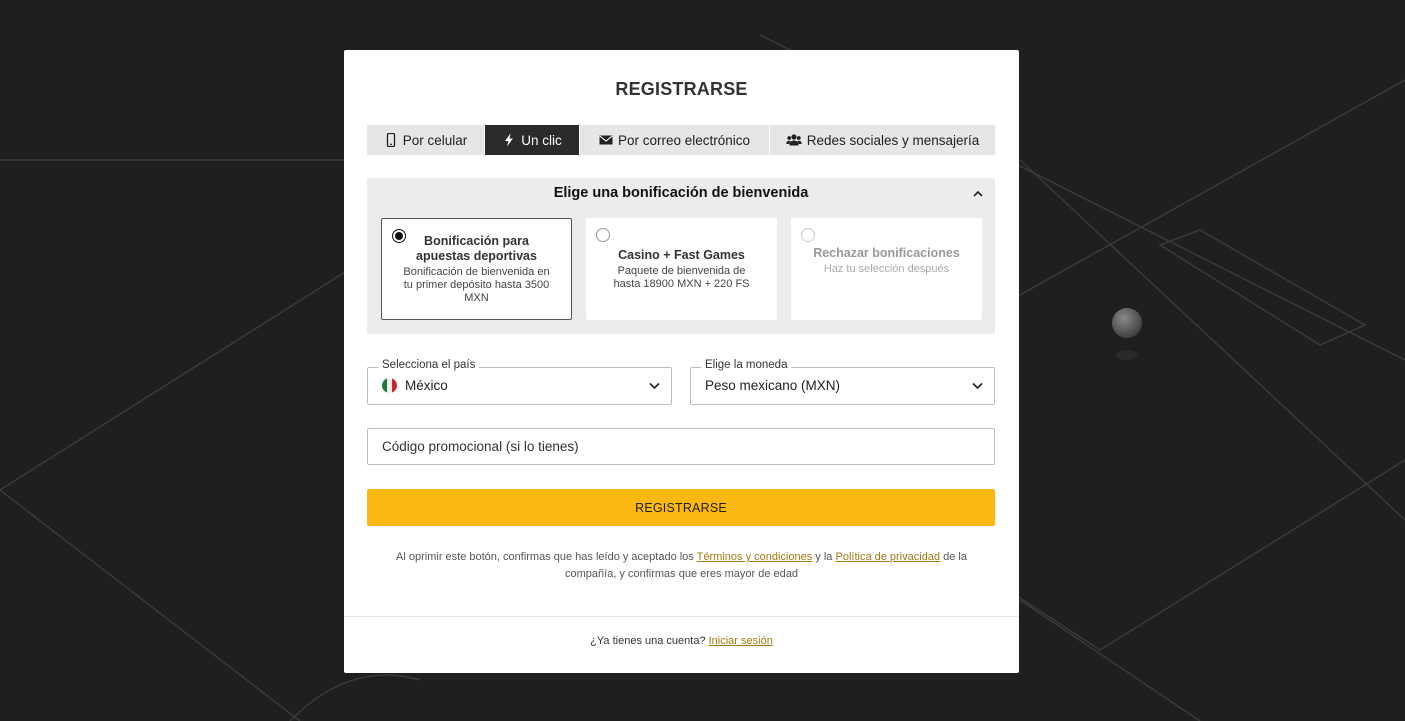 This screenshot has width=1405, height=721. I want to click on modal-title: REGISTRARSE, so click(681, 89).